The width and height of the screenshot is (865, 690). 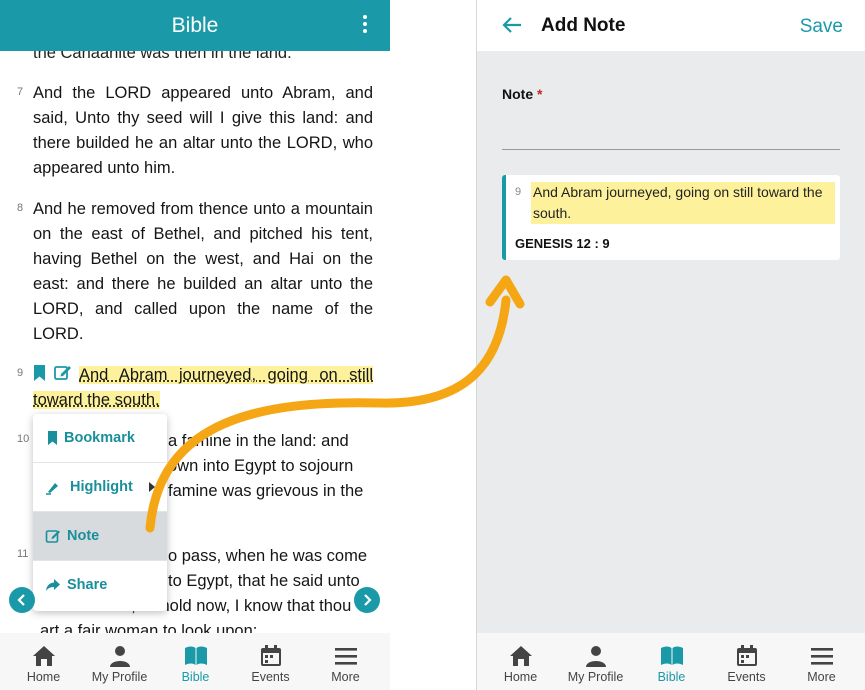 What do you see at coordinates (562, 243) in the screenshot?
I see `verse-reference: GENESIS 12 : 9` at bounding box center [562, 243].